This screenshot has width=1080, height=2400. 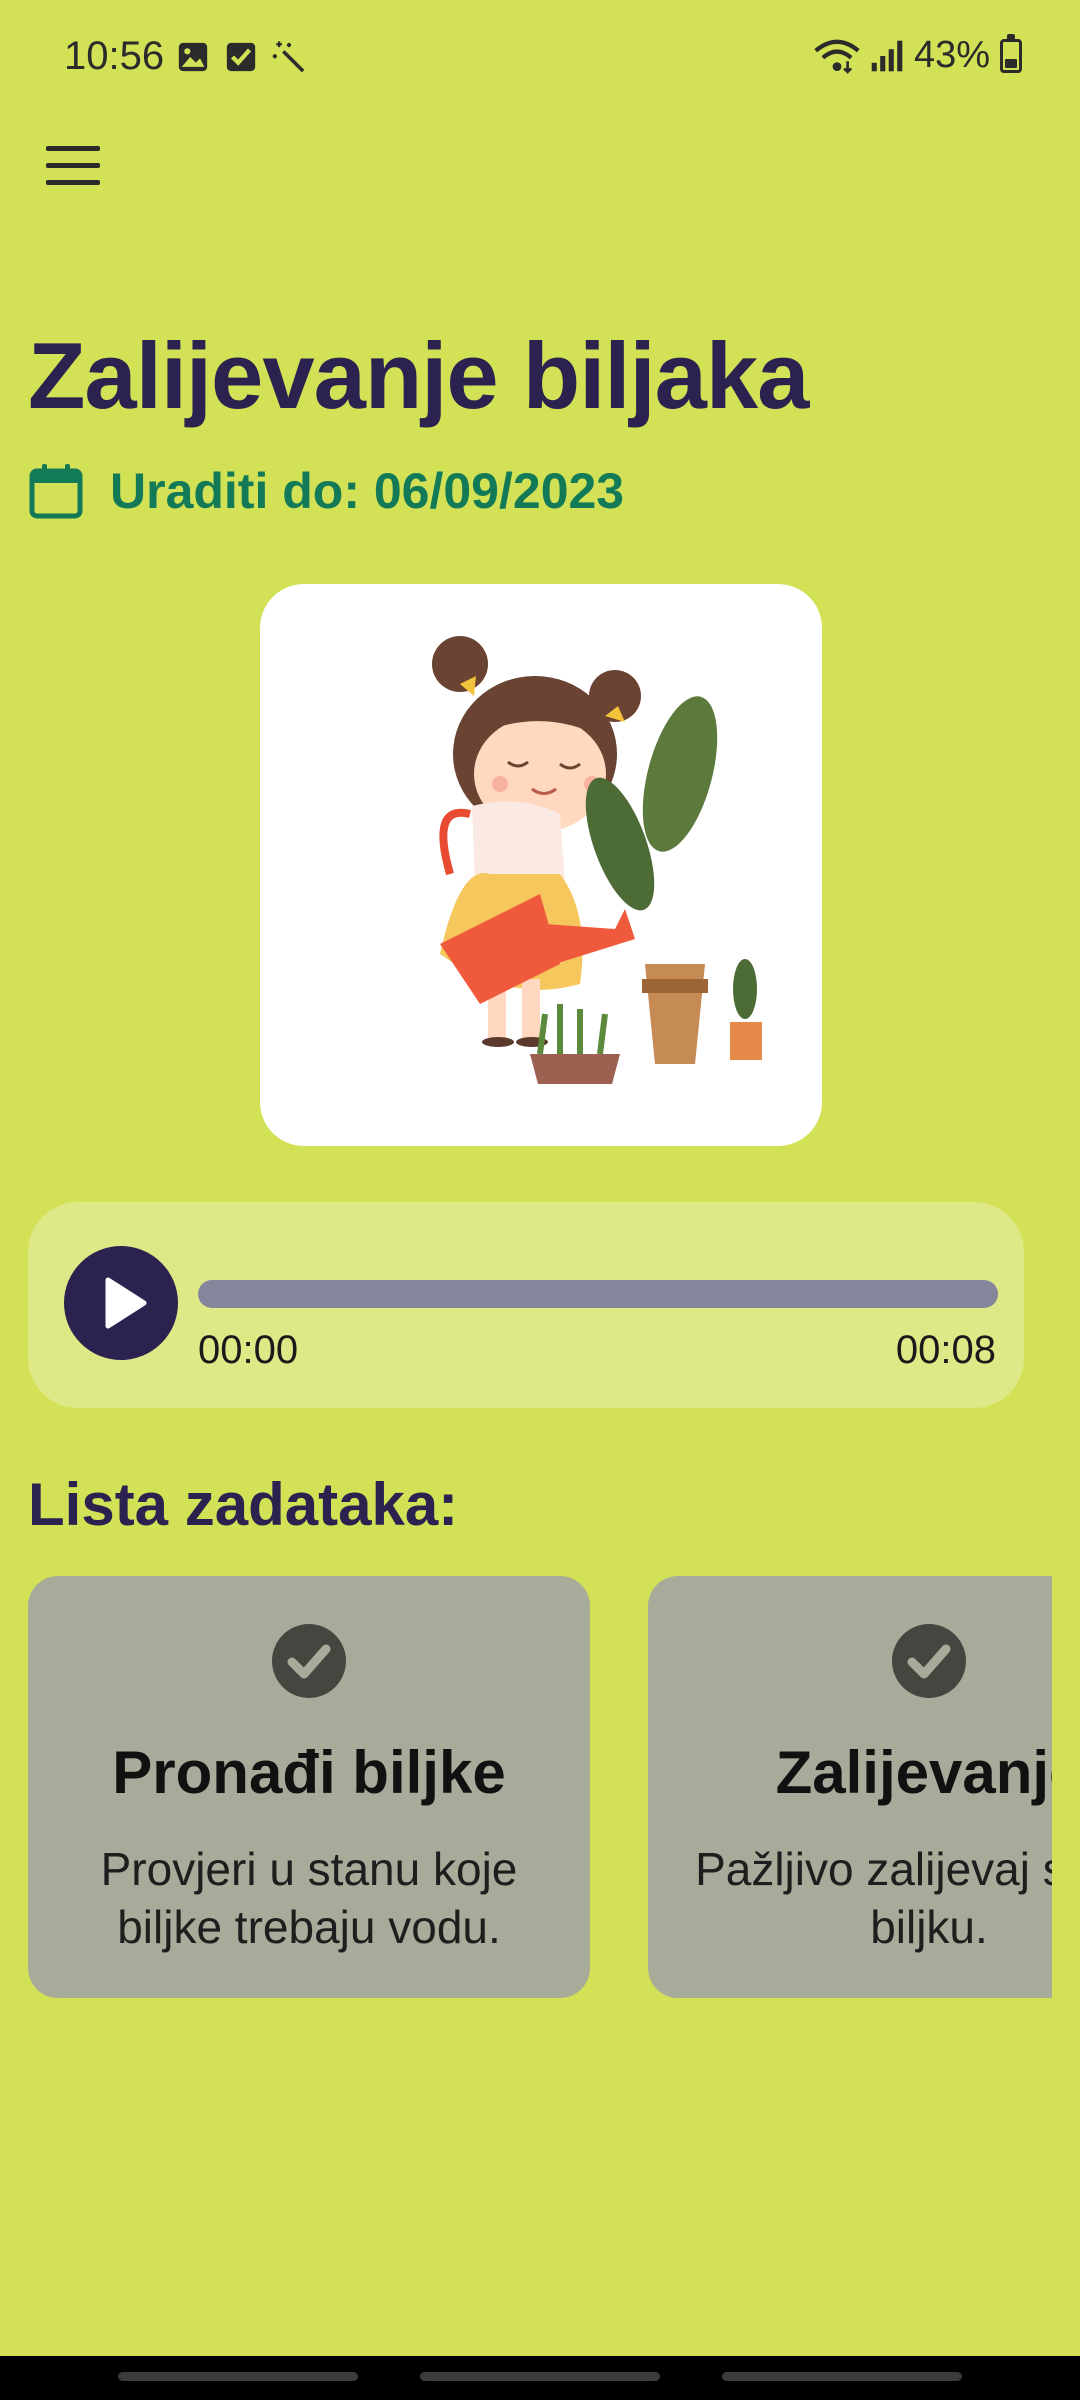 I want to click on status-system-icons: 43%, so click(x=918, y=55).